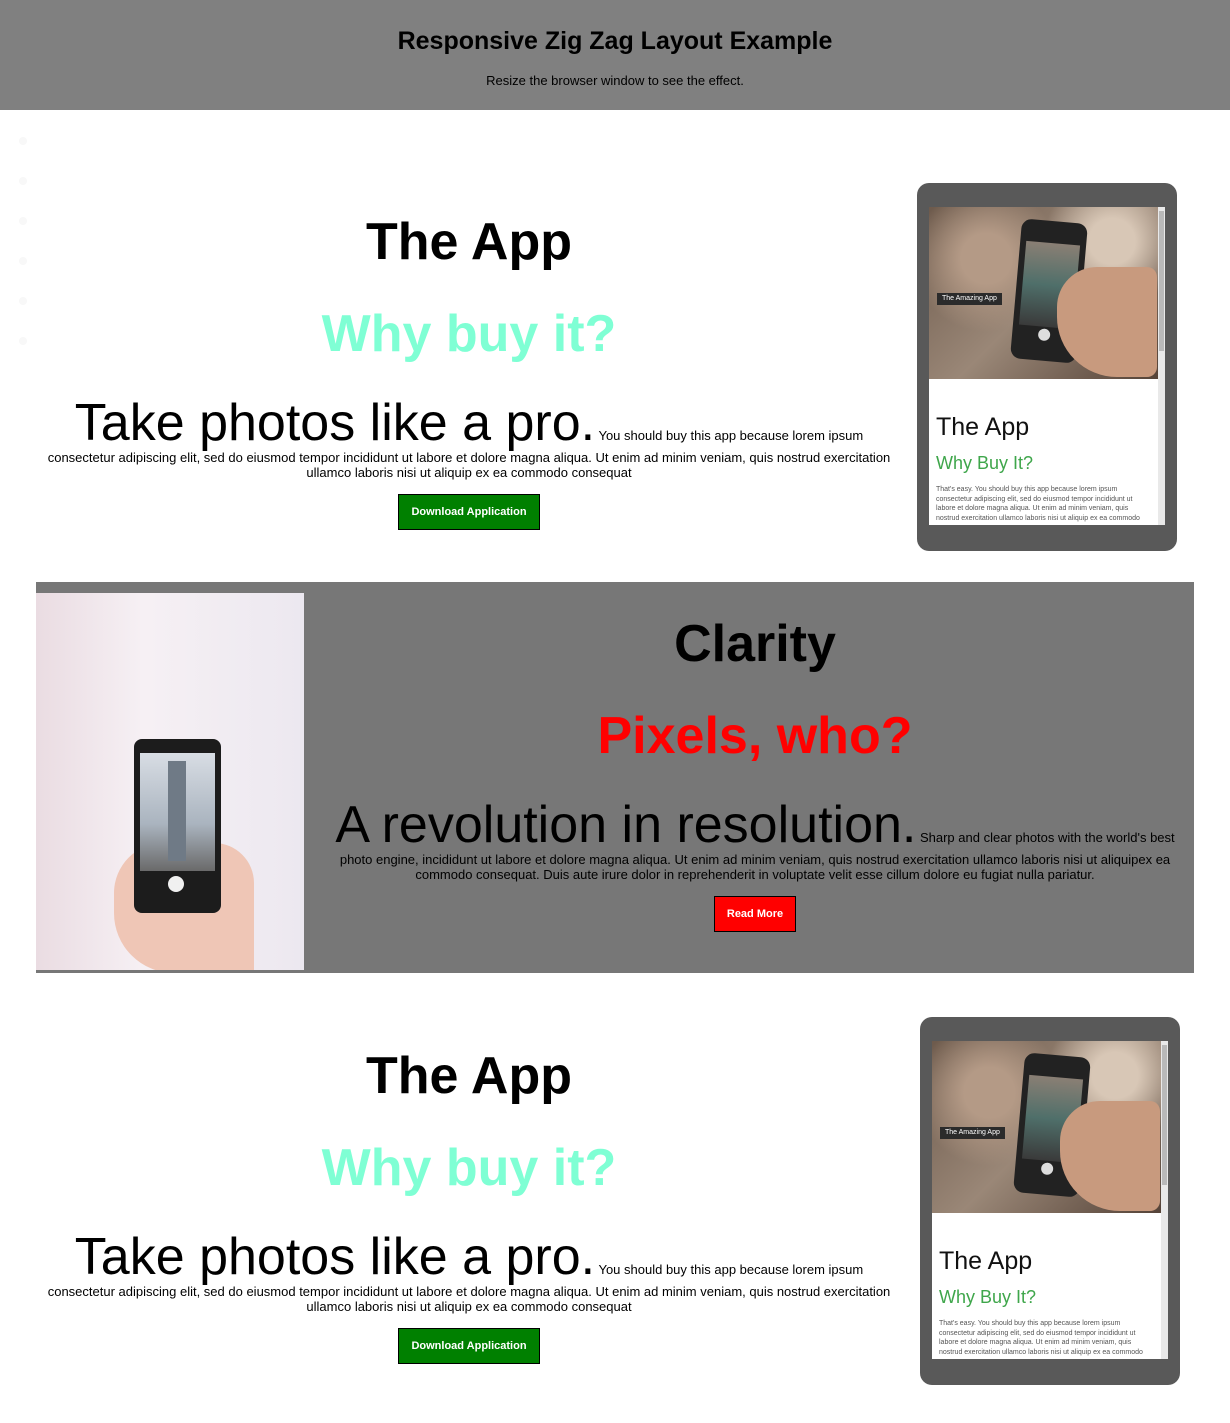 This screenshot has width=1230, height=1423. I want to click on phone-photo, so click(170, 781).